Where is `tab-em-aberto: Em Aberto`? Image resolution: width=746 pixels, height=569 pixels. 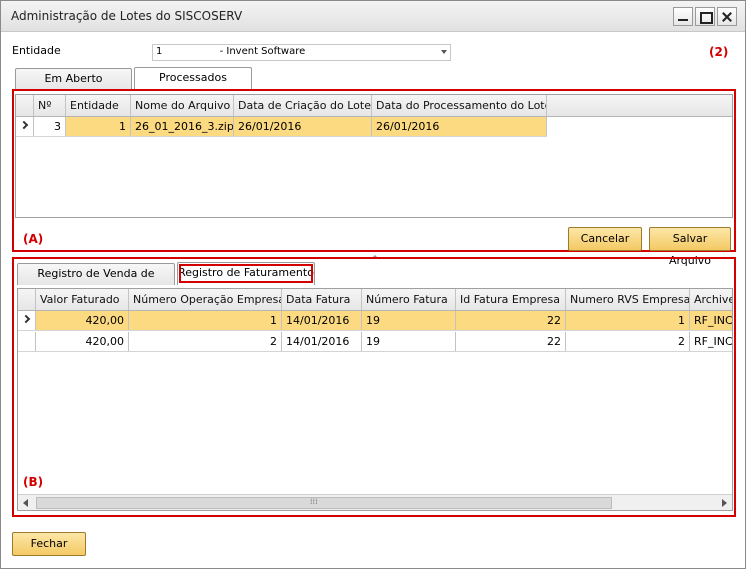
tab-em-aberto: Em Aberto is located at coordinates (73, 79).